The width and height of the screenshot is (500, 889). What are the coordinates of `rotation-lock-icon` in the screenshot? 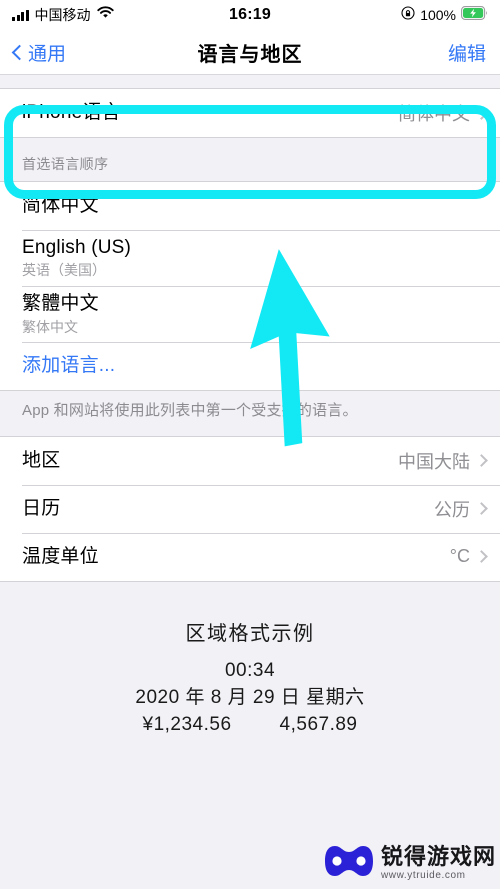 It's located at (408, 15).